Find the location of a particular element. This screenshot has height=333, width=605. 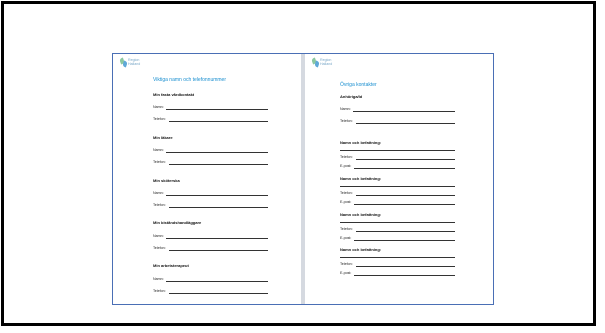

section-heading: Min fasta vårdkontakt is located at coordinates (174, 94).